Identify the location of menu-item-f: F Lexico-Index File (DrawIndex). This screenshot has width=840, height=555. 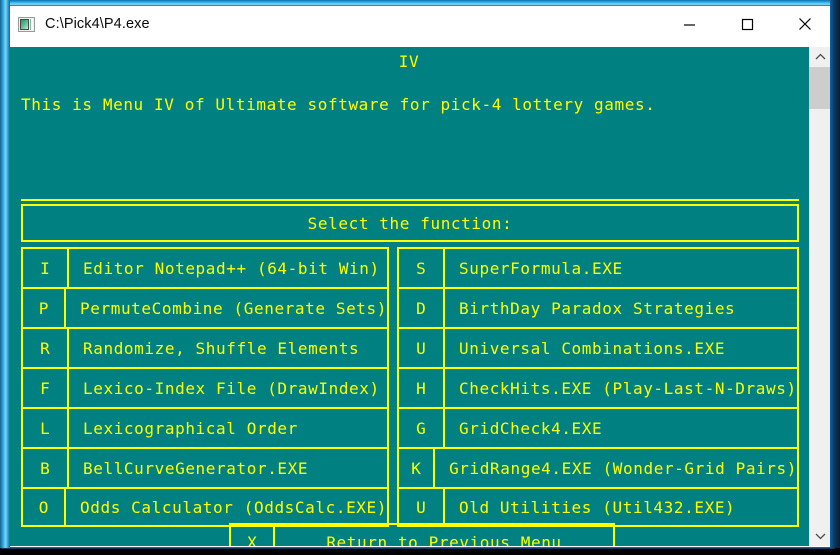
(205, 387).